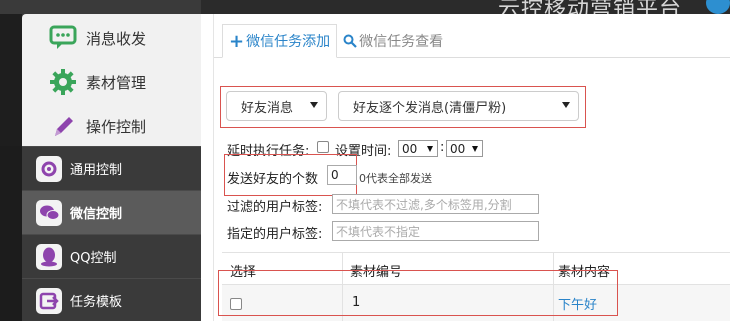 The width and height of the screenshot is (730, 321). Describe the element at coordinates (63, 82) in the screenshot. I see `gear-icon` at that location.